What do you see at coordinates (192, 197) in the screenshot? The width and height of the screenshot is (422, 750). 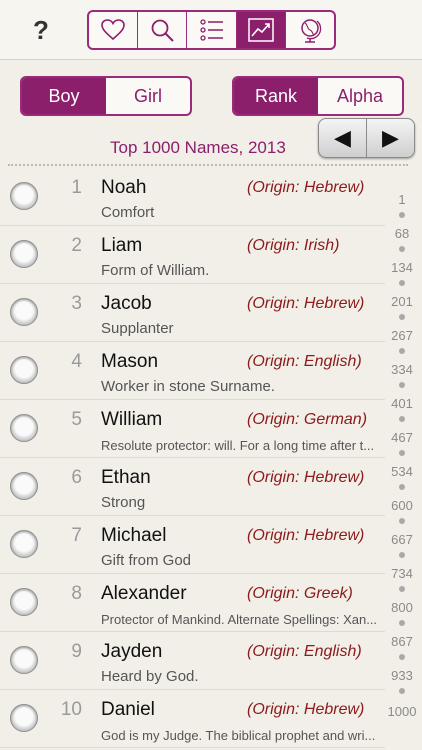 I see `list-item: 1 Noah (Origin: Hebrew) Comfort` at bounding box center [192, 197].